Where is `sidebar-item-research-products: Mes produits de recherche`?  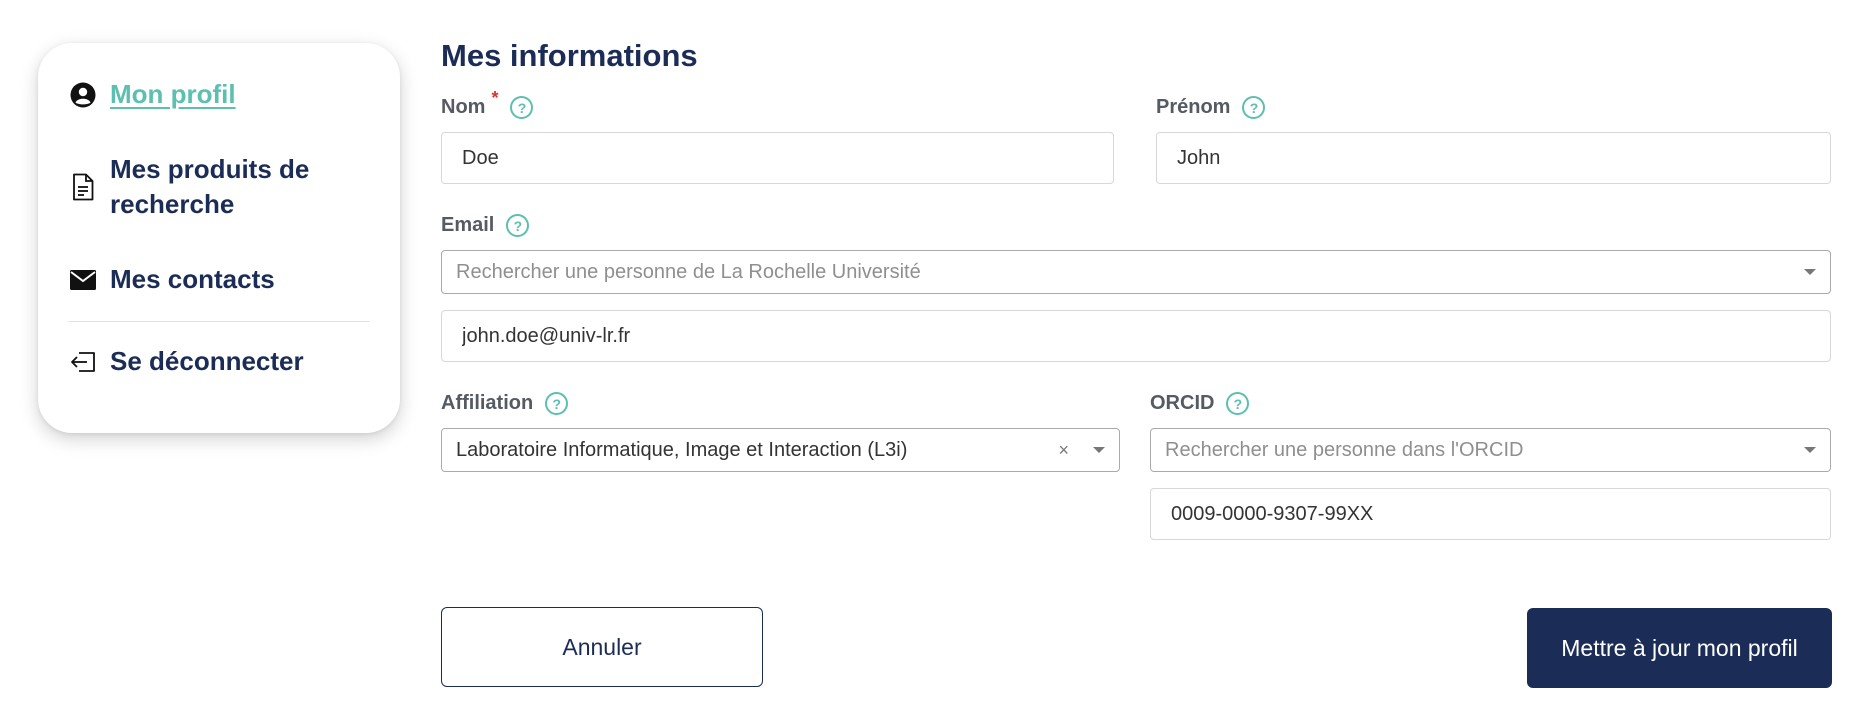
sidebar-item-research-products: Mes produits de recherche is located at coordinates (219, 187).